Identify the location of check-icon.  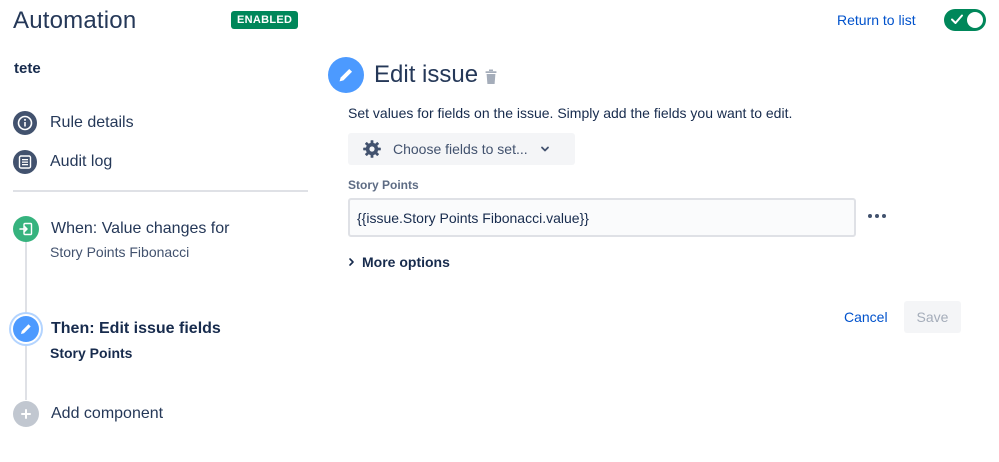
(957, 19).